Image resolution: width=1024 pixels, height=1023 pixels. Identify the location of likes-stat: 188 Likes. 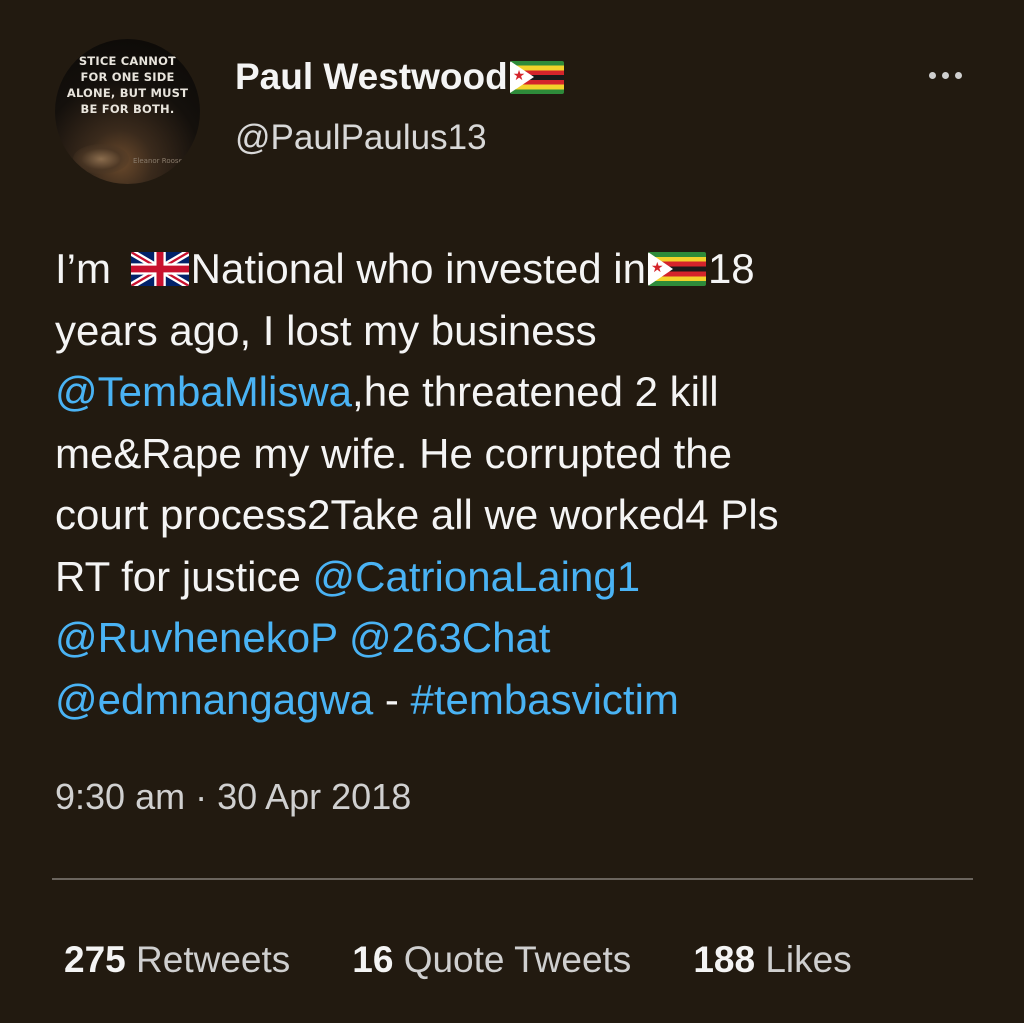
(772, 960).